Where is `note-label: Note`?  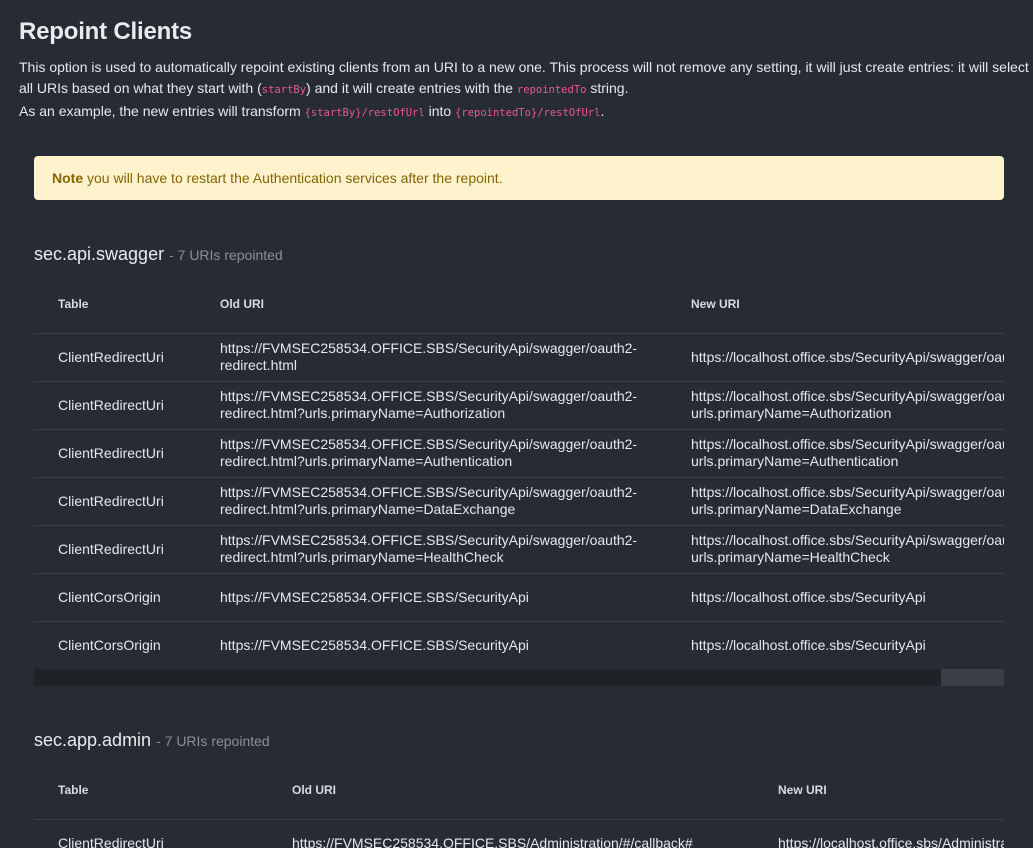 note-label: Note is located at coordinates (68, 178).